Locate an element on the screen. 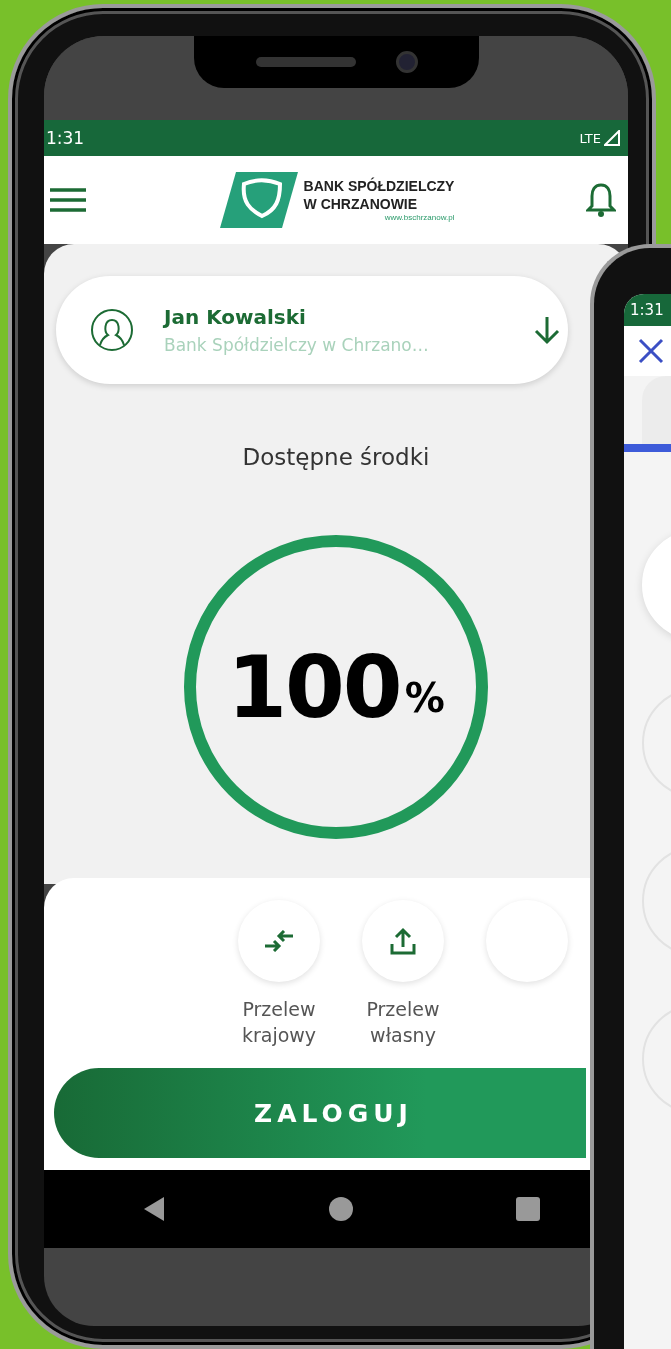  home-button is located at coordinates (341, 1209).